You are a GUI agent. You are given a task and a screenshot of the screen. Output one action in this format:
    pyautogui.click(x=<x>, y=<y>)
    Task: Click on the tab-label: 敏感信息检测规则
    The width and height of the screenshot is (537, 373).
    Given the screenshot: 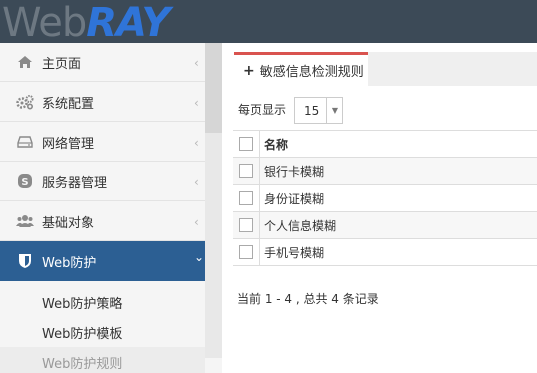 What is the action you would take?
    pyautogui.click(x=311, y=72)
    